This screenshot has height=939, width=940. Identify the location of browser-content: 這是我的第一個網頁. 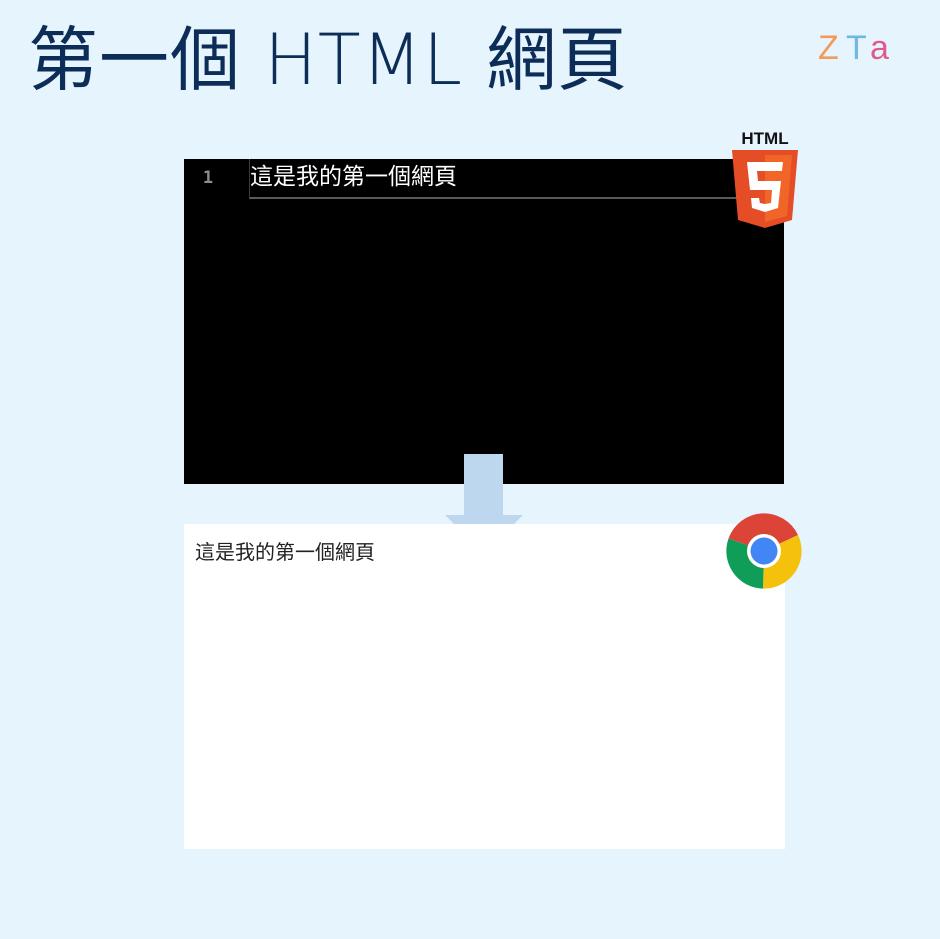
(285, 552).